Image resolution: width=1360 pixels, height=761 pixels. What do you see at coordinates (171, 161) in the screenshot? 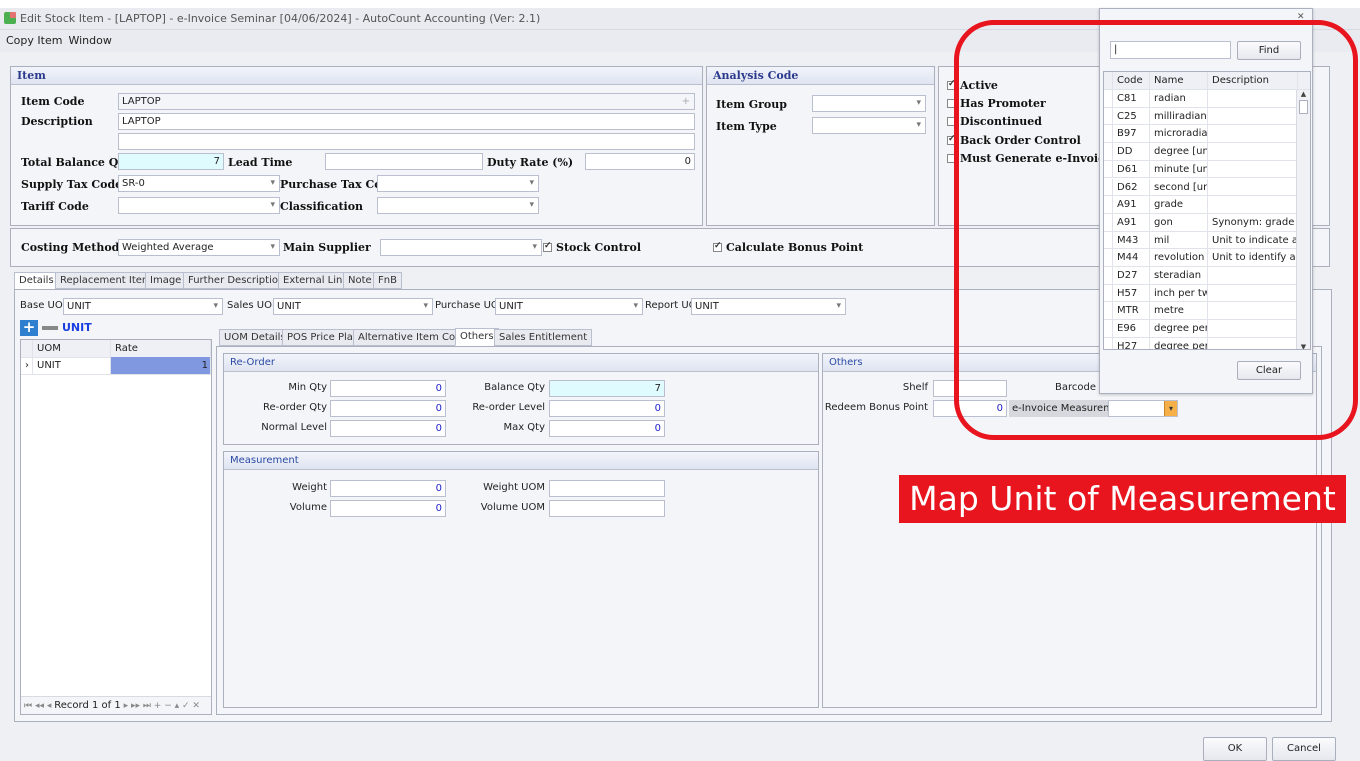
I see `total-balance-qty-field: 7` at bounding box center [171, 161].